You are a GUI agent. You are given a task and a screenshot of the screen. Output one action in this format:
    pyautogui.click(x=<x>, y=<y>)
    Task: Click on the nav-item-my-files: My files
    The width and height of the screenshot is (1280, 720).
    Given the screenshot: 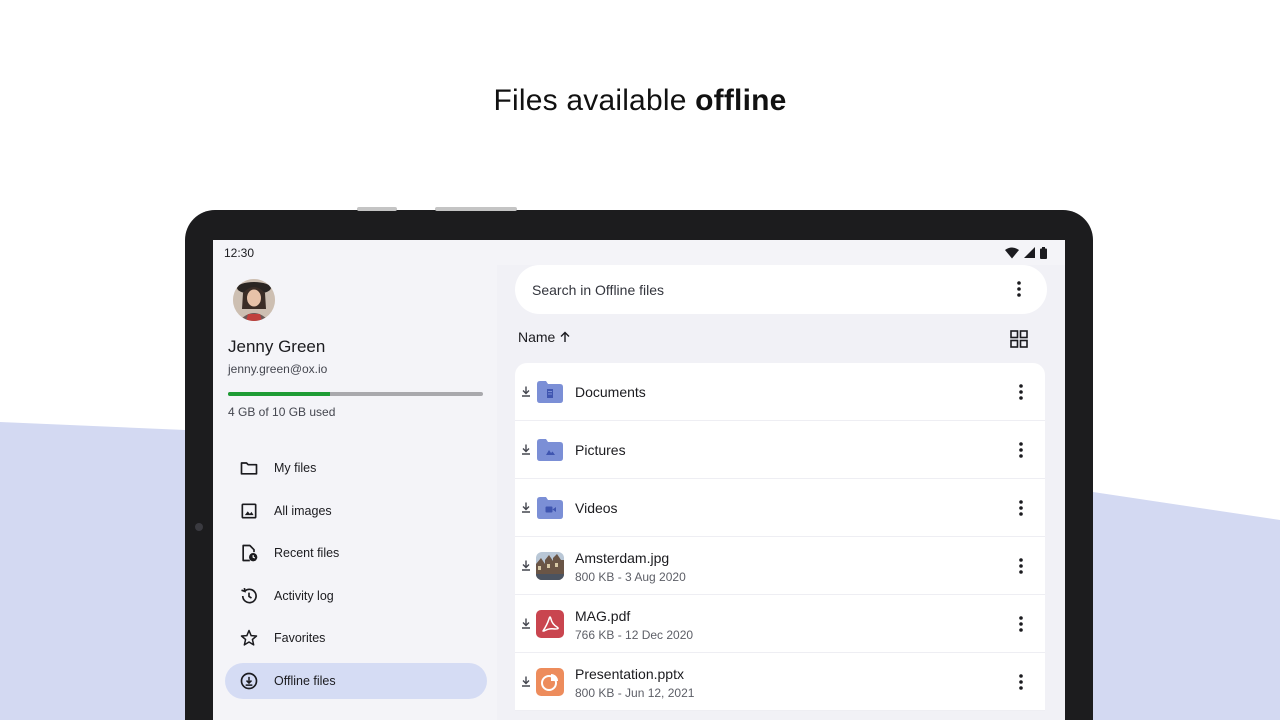 What is the action you would take?
    pyautogui.click(x=356, y=468)
    